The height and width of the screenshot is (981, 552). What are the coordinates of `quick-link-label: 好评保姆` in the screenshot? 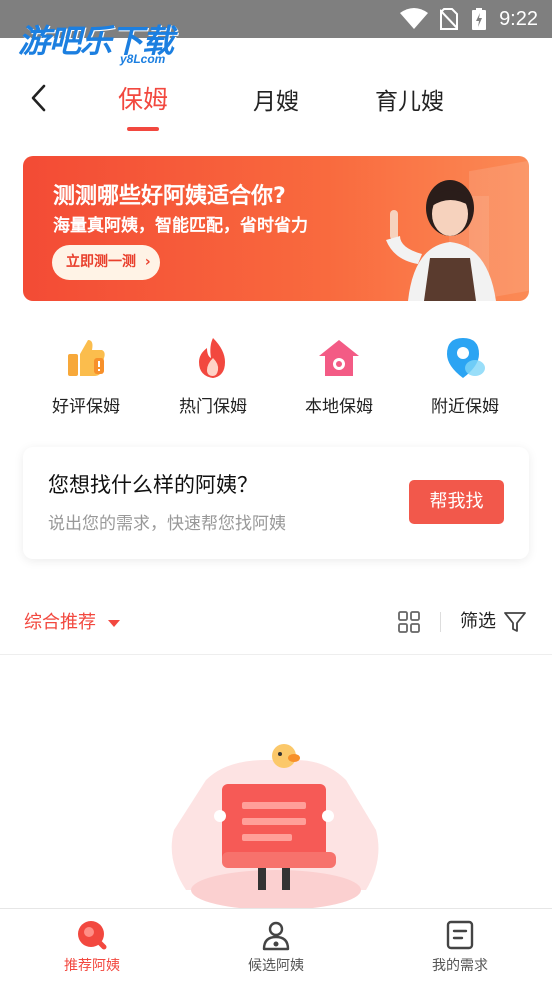 It's located at (86, 407).